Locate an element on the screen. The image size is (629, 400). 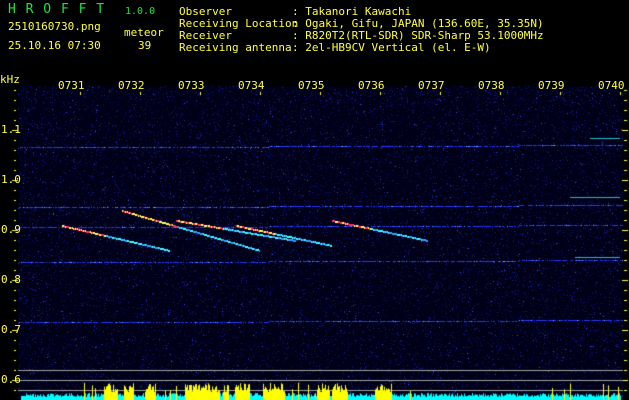
y-tick-label: 1.1 is located at coordinates (11, 129).